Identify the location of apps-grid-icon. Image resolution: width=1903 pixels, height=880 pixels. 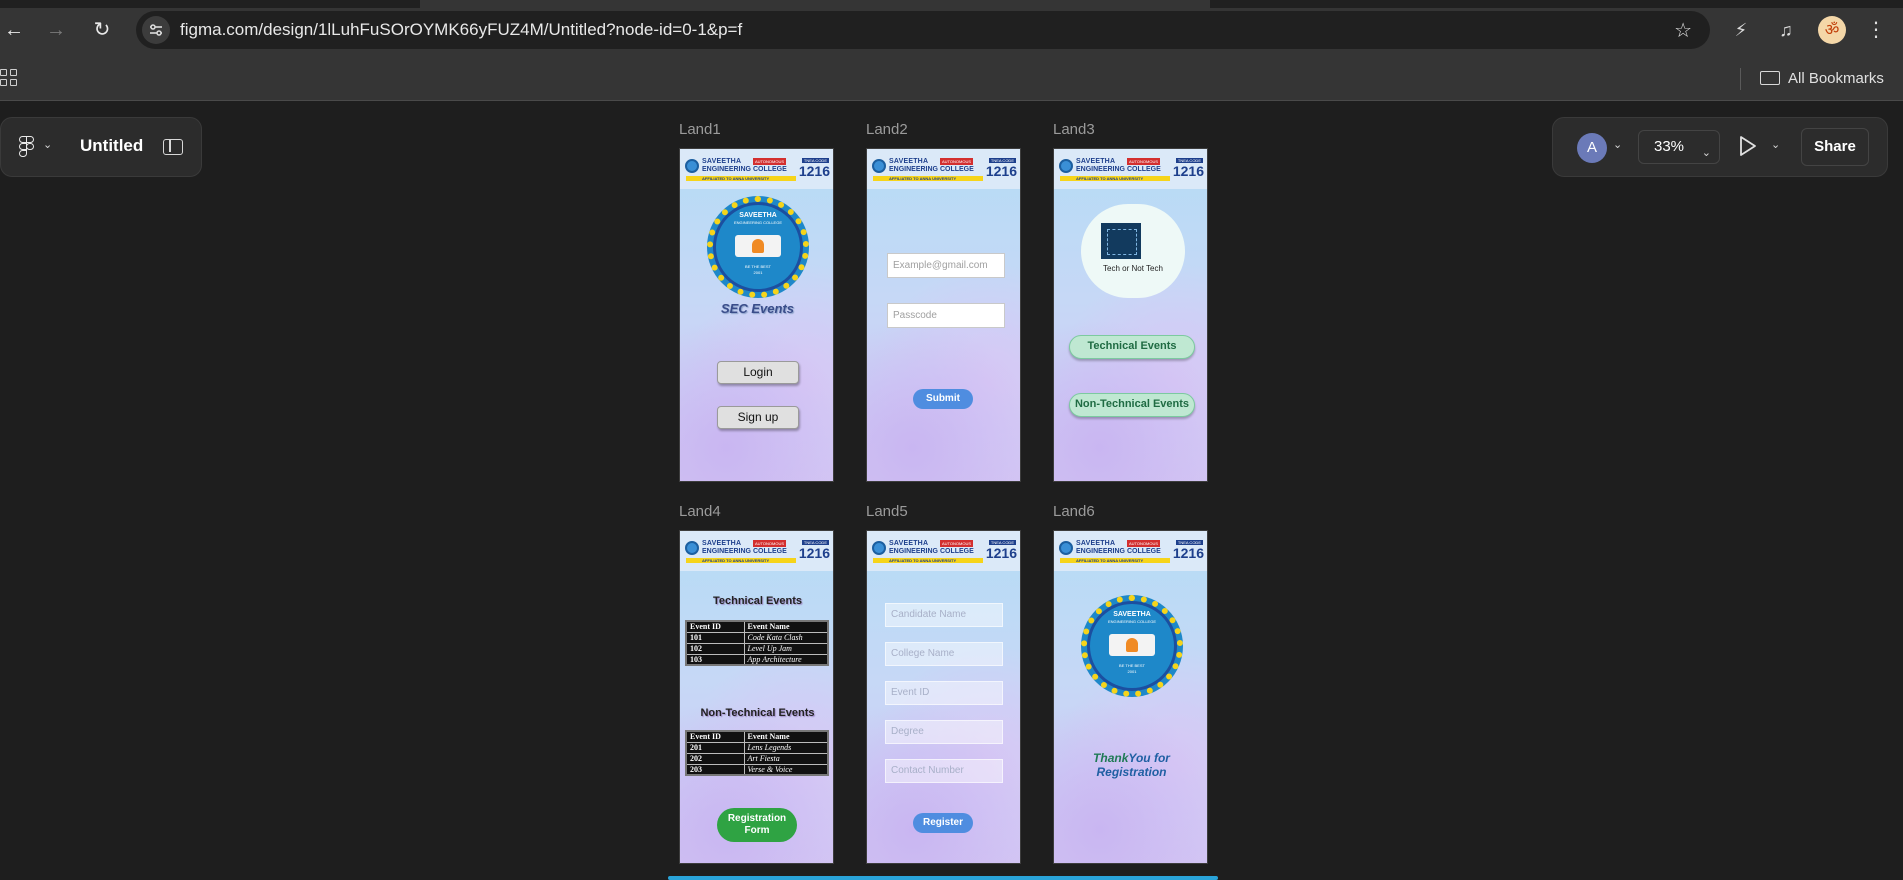
(10, 79).